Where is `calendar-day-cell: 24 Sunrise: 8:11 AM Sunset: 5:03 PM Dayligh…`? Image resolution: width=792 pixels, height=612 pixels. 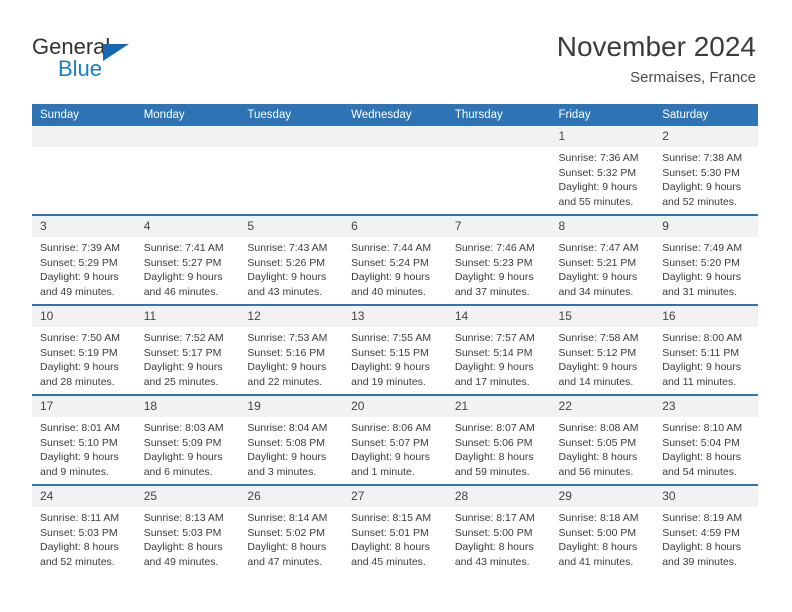 calendar-day-cell: 24 Sunrise: 8:11 AM Sunset: 5:03 PM Dayligh… is located at coordinates (84, 529).